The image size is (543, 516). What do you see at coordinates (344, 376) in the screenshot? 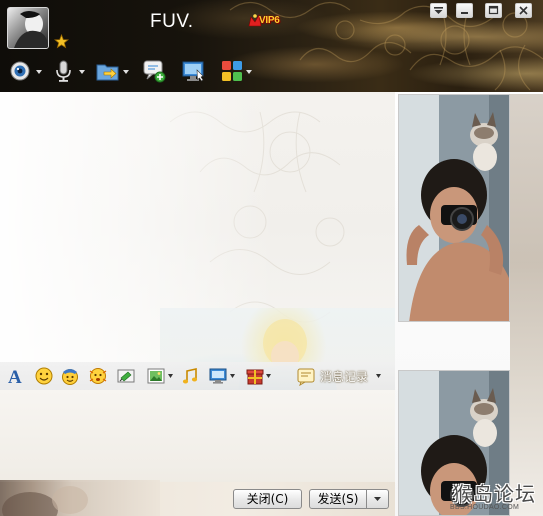
I see `message-history-button: 消息记录` at bounding box center [344, 376].